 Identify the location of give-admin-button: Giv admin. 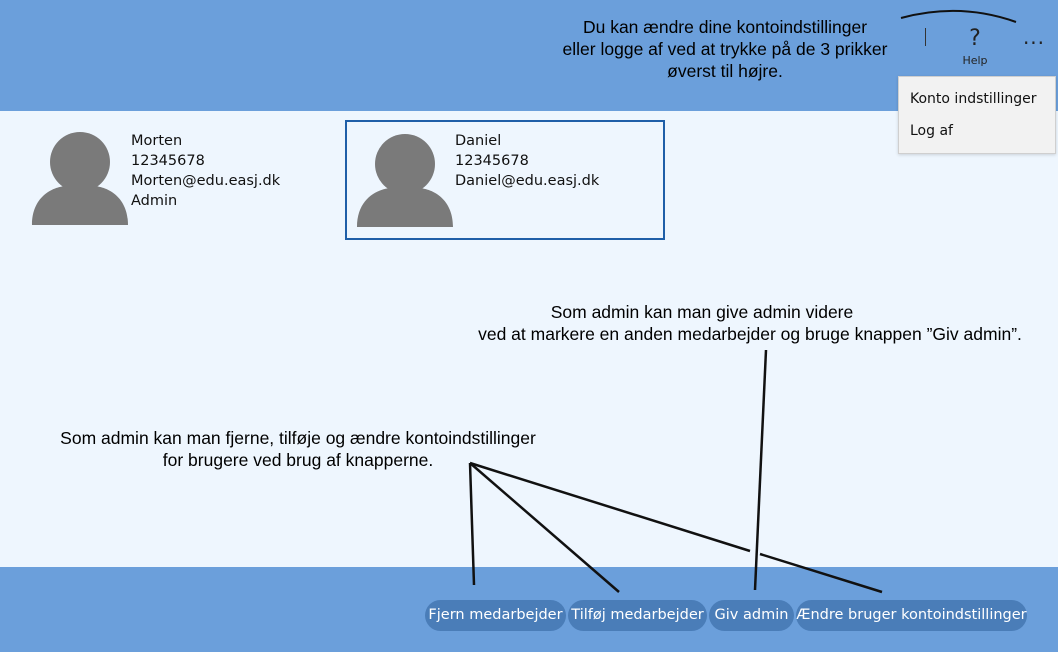
(751, 615).